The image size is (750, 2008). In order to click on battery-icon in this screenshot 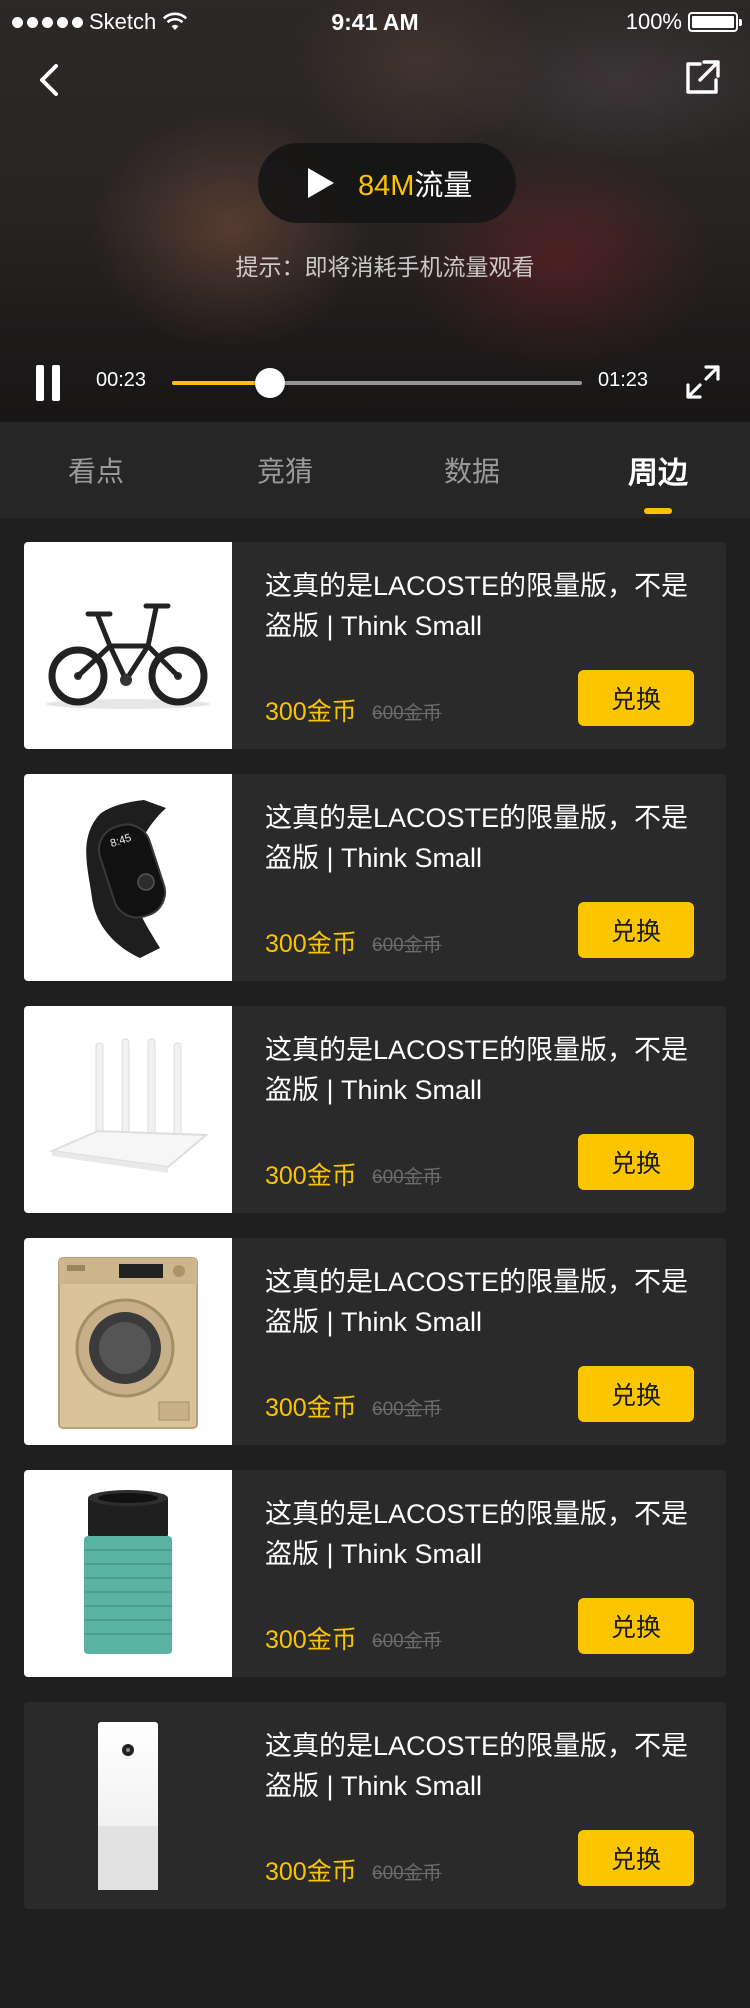, I will do `click(715, 22)`.